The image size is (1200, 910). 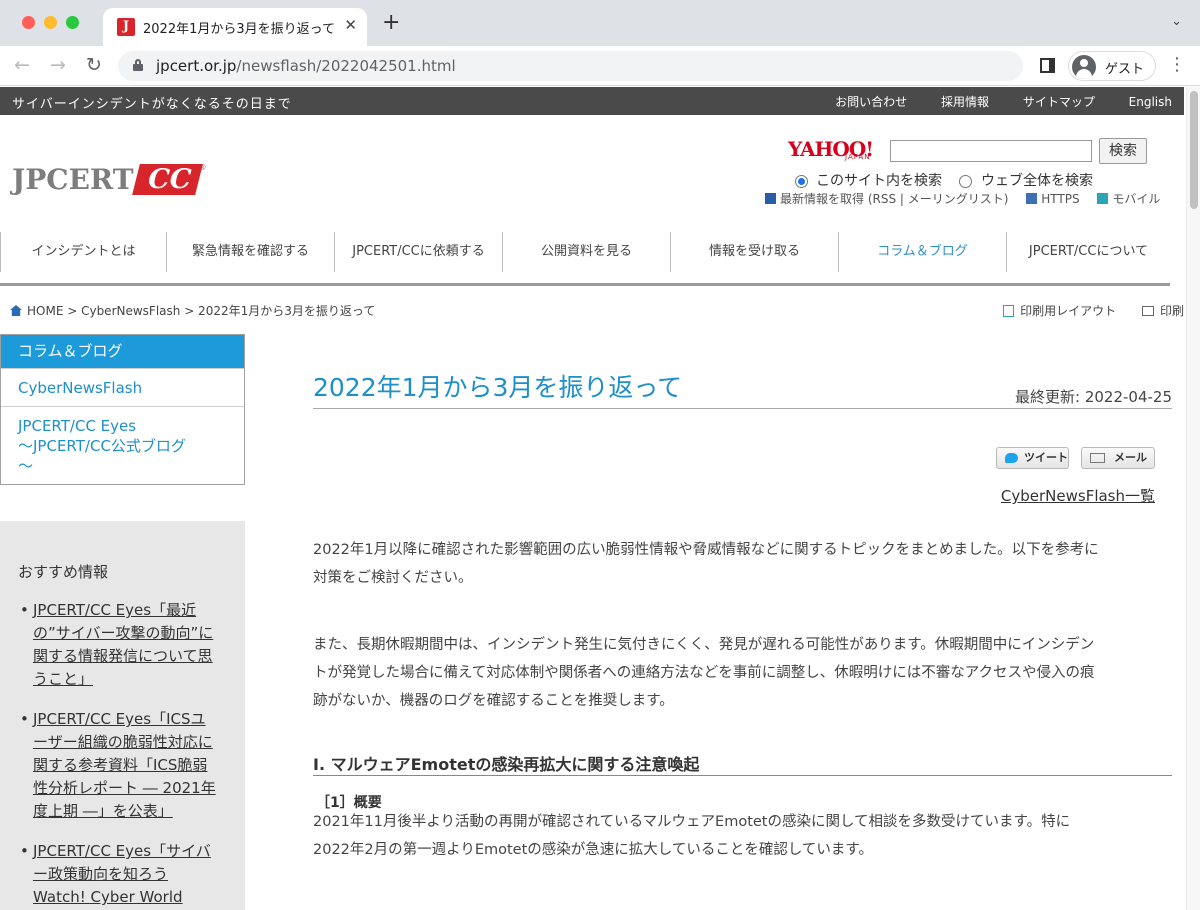 What do you see at coordinates (586, 252) in the screenshot?
I see `nav-publications: 公開資料を見る` at bounding box center [586, 252].